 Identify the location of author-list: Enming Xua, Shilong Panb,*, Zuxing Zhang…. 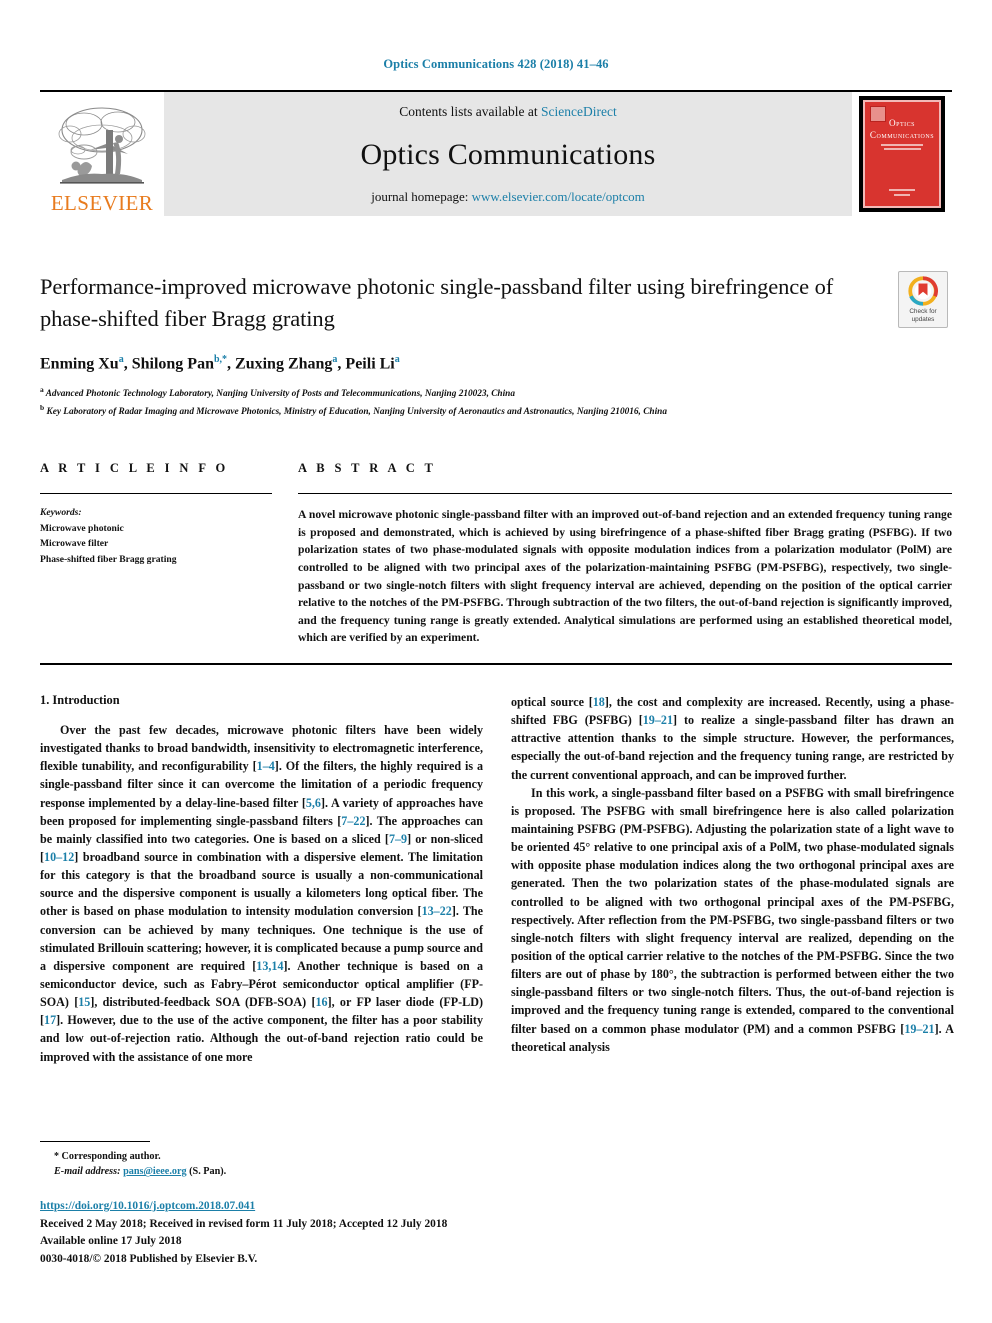
(220, 363).